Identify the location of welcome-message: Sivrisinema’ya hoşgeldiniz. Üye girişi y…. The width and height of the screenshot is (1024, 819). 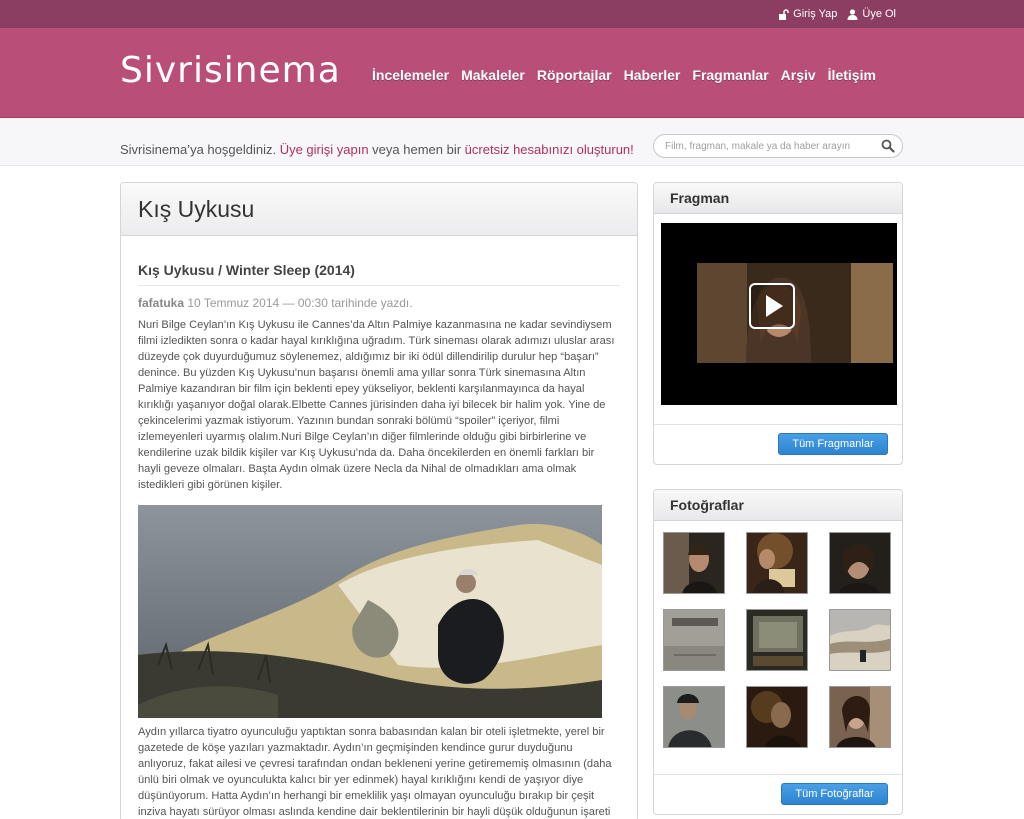
(377, 149).